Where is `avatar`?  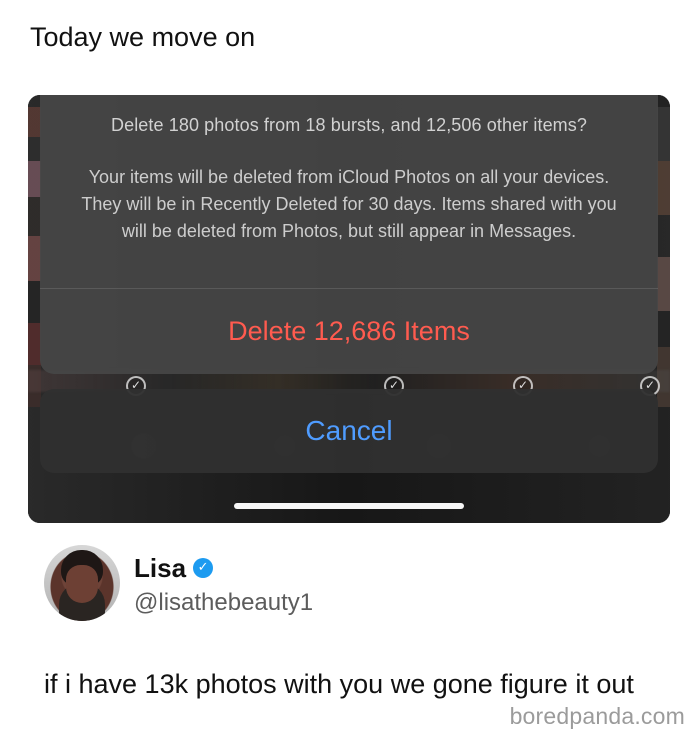
avatar is located at coordinates (82, 583).